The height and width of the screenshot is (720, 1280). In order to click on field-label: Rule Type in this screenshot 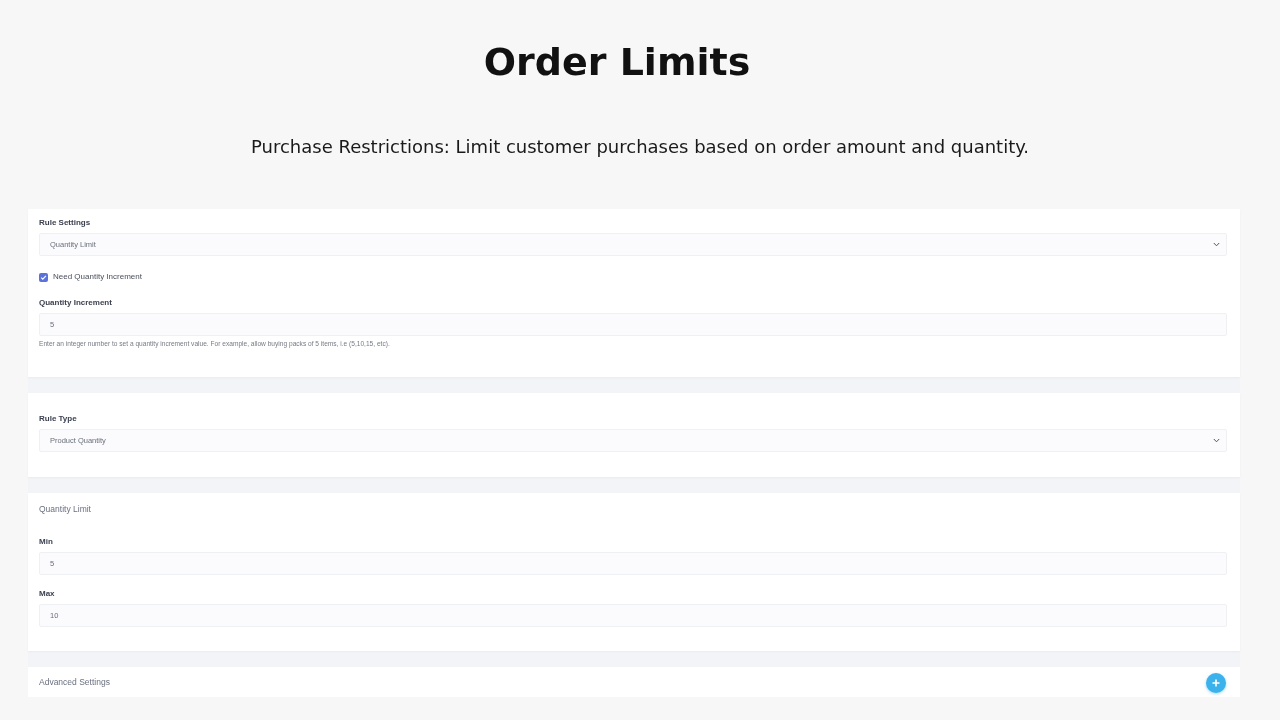, I will do `click(58, 419)`.